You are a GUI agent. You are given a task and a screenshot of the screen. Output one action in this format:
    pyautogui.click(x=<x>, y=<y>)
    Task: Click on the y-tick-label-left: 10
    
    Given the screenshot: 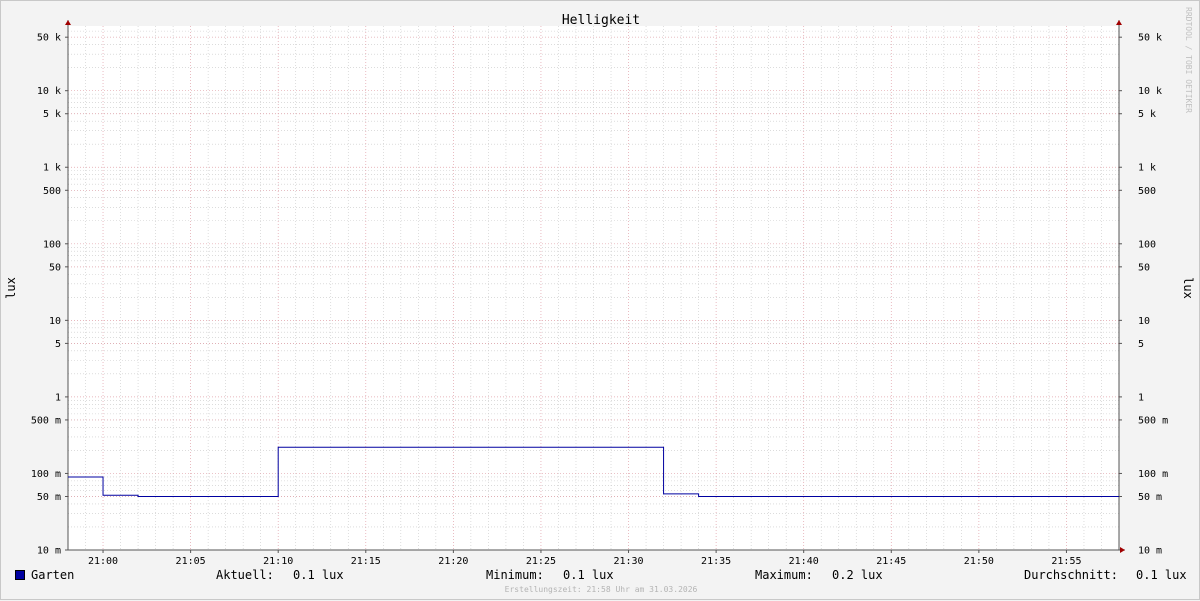 What is the action you would take?
    pyautogui.click(x=55, y=321)
    